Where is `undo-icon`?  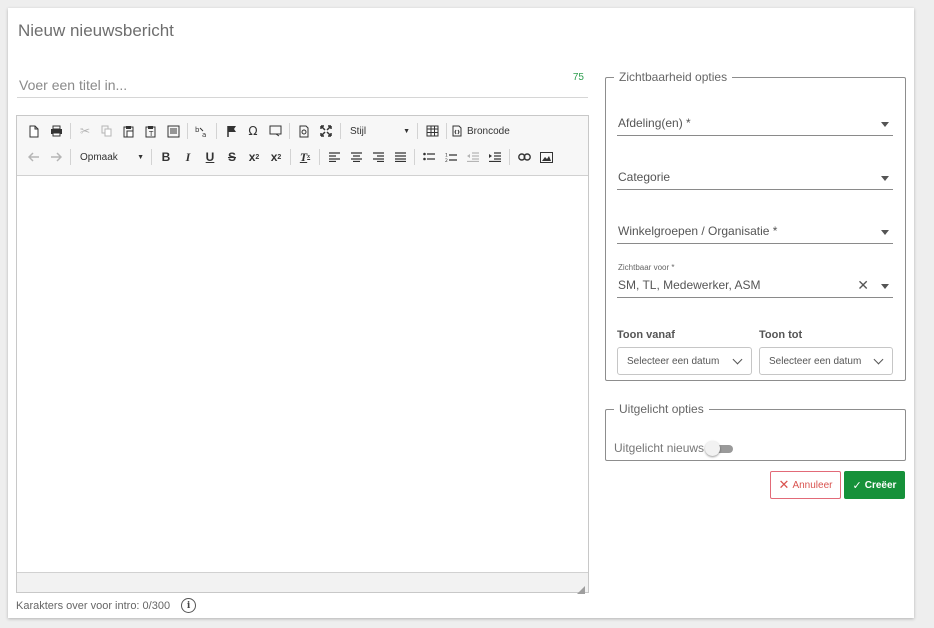 undo-icon is located at coordinates (34, 157).